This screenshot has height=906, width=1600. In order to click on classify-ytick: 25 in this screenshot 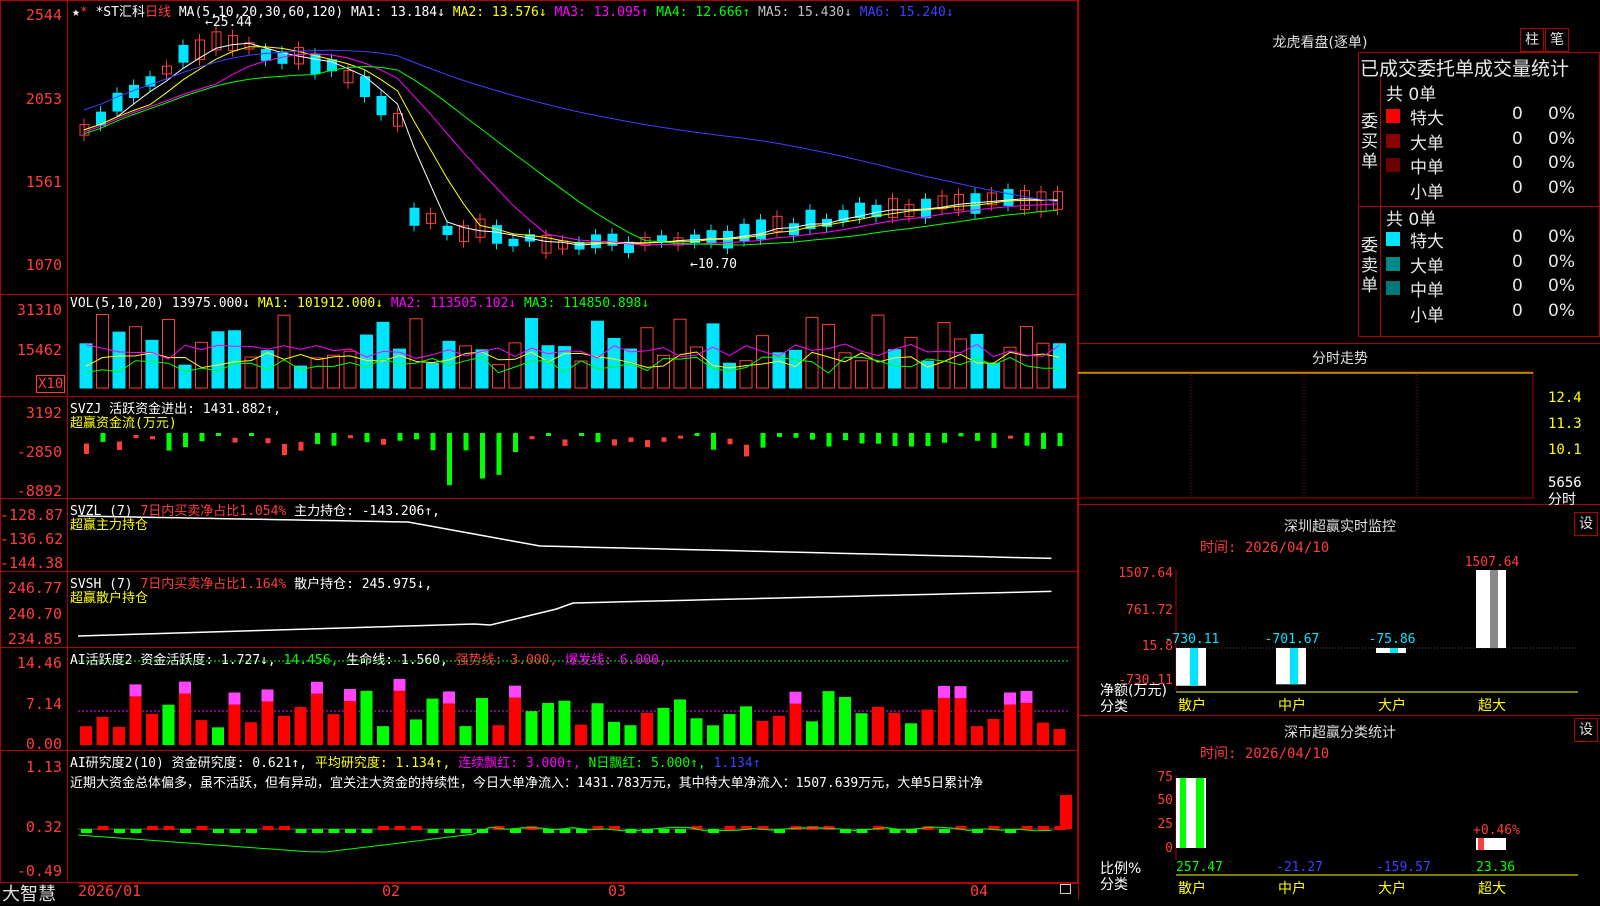, I will do `click(1165, 824)`.